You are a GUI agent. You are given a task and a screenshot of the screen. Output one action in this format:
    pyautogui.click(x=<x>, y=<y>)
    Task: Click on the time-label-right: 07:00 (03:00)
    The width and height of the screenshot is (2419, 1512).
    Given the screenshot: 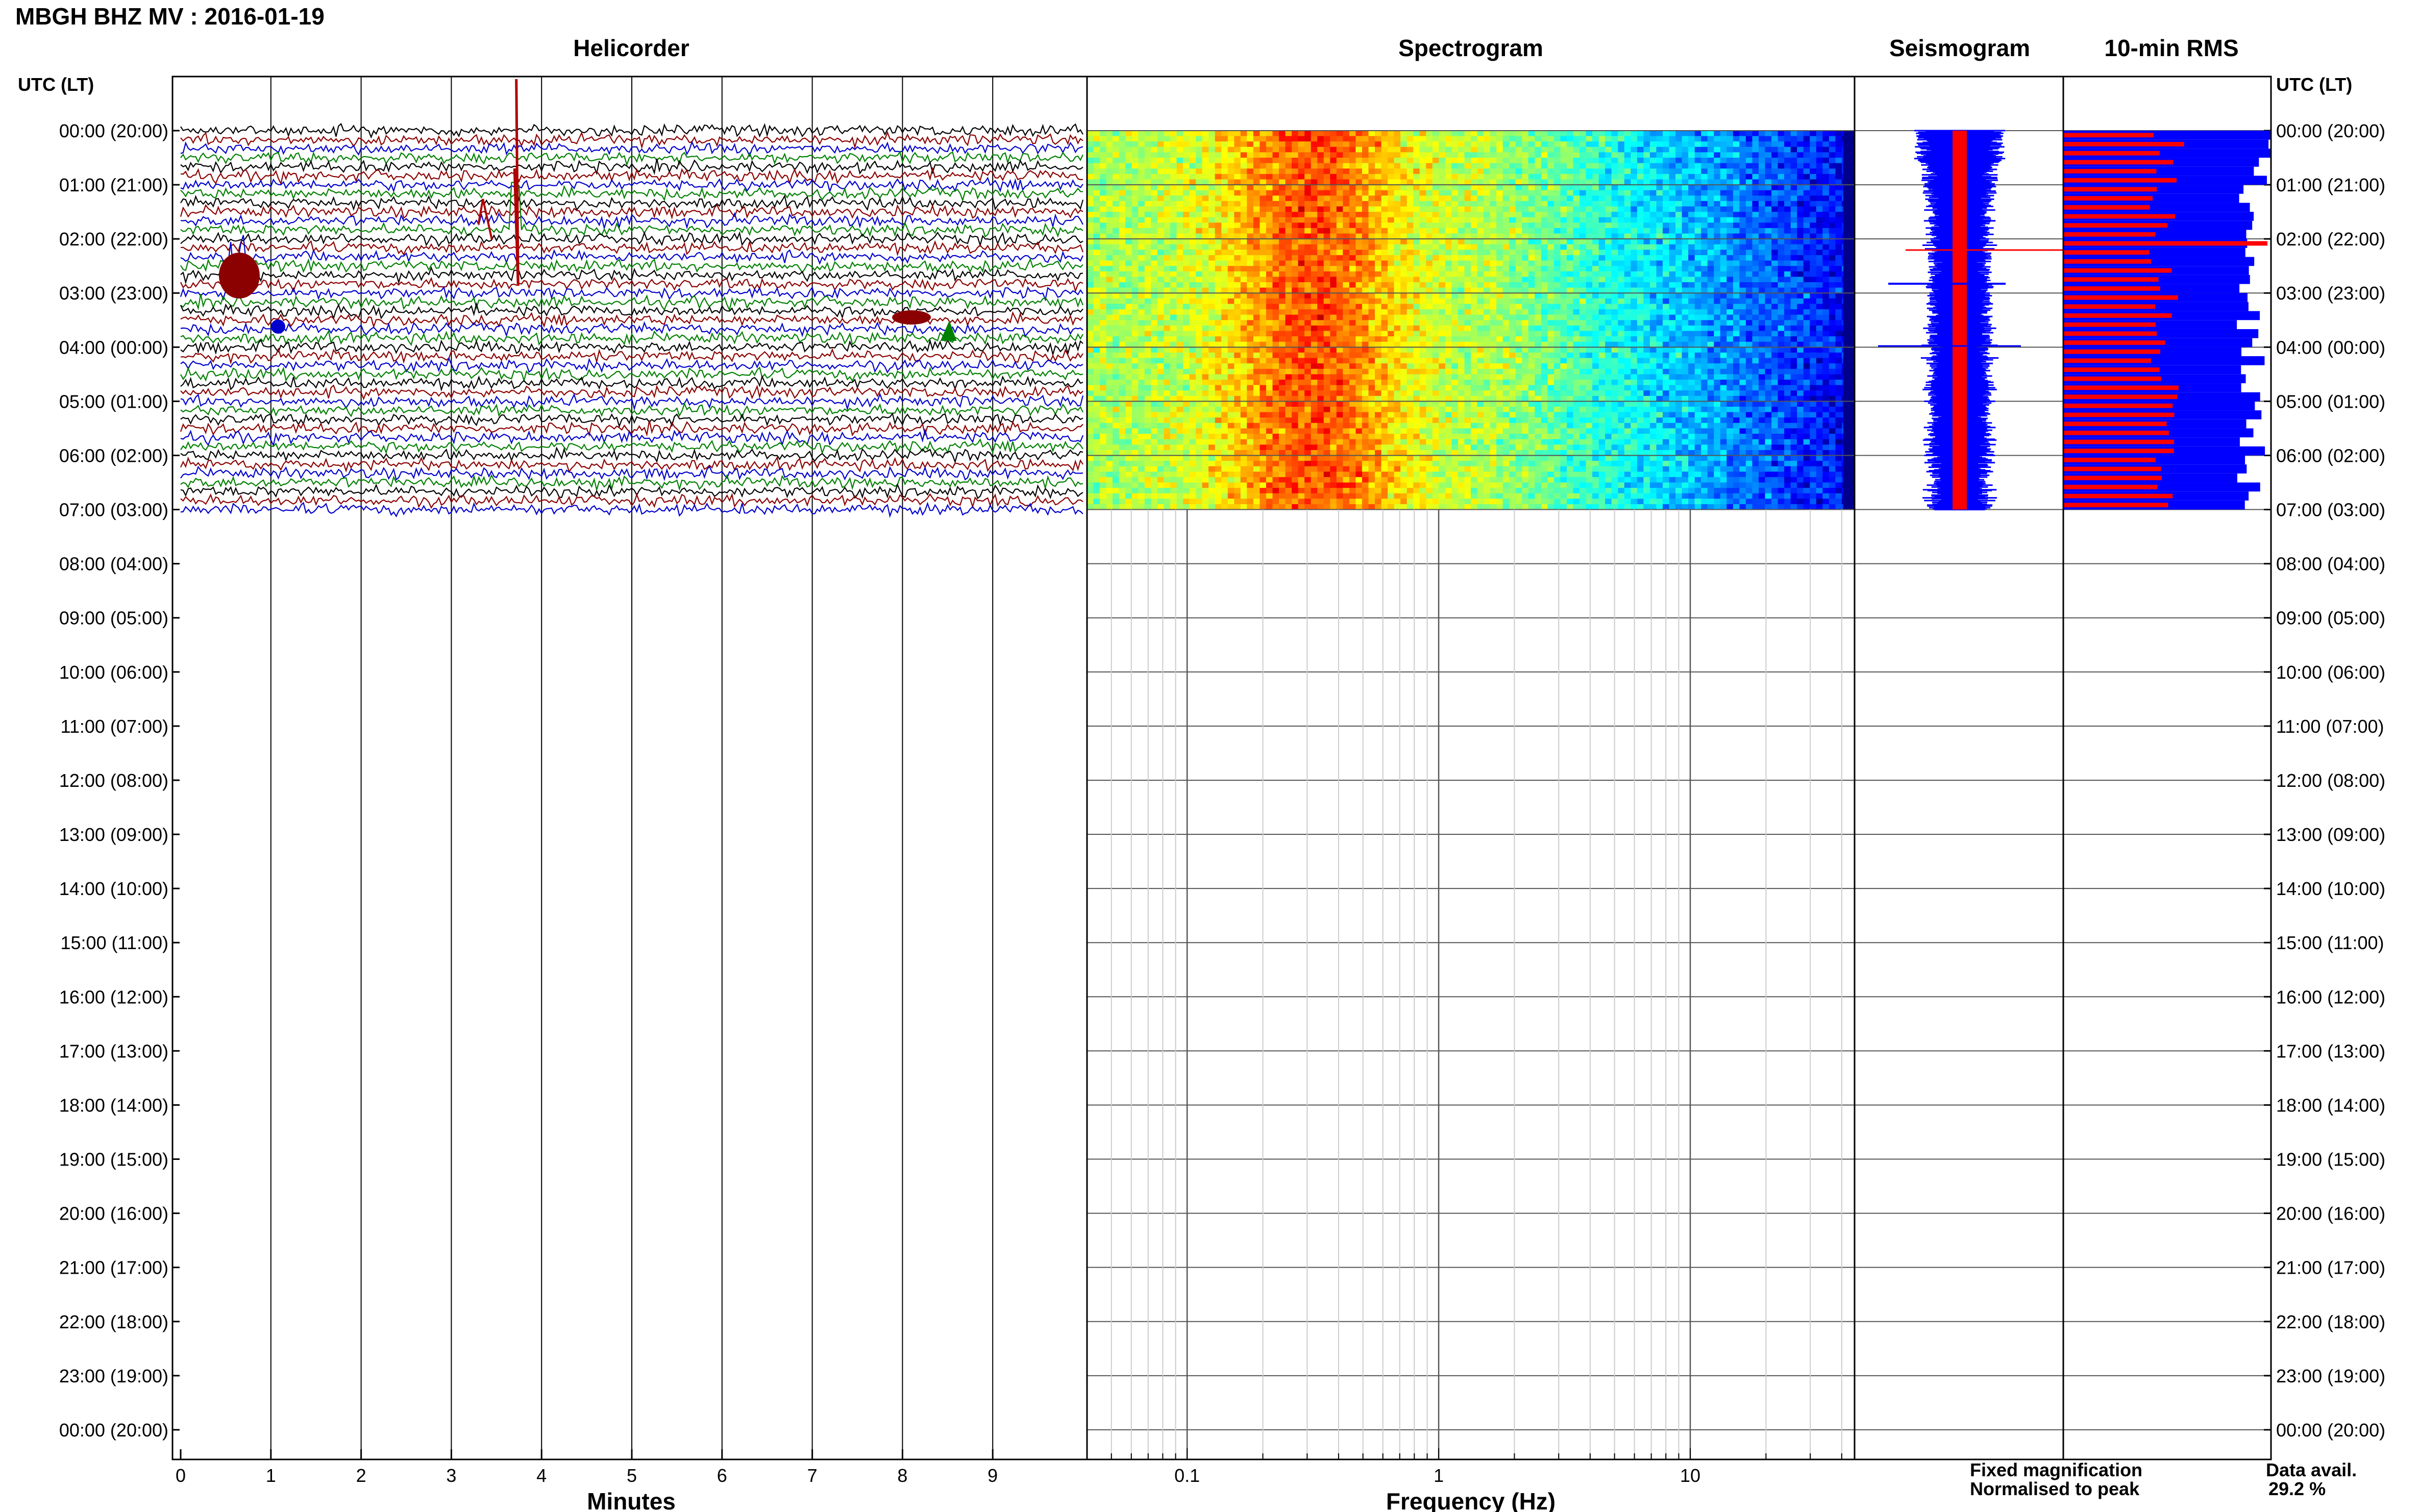 What is the action you would take?
    pyautogui.click(x=2330, y=510)
    